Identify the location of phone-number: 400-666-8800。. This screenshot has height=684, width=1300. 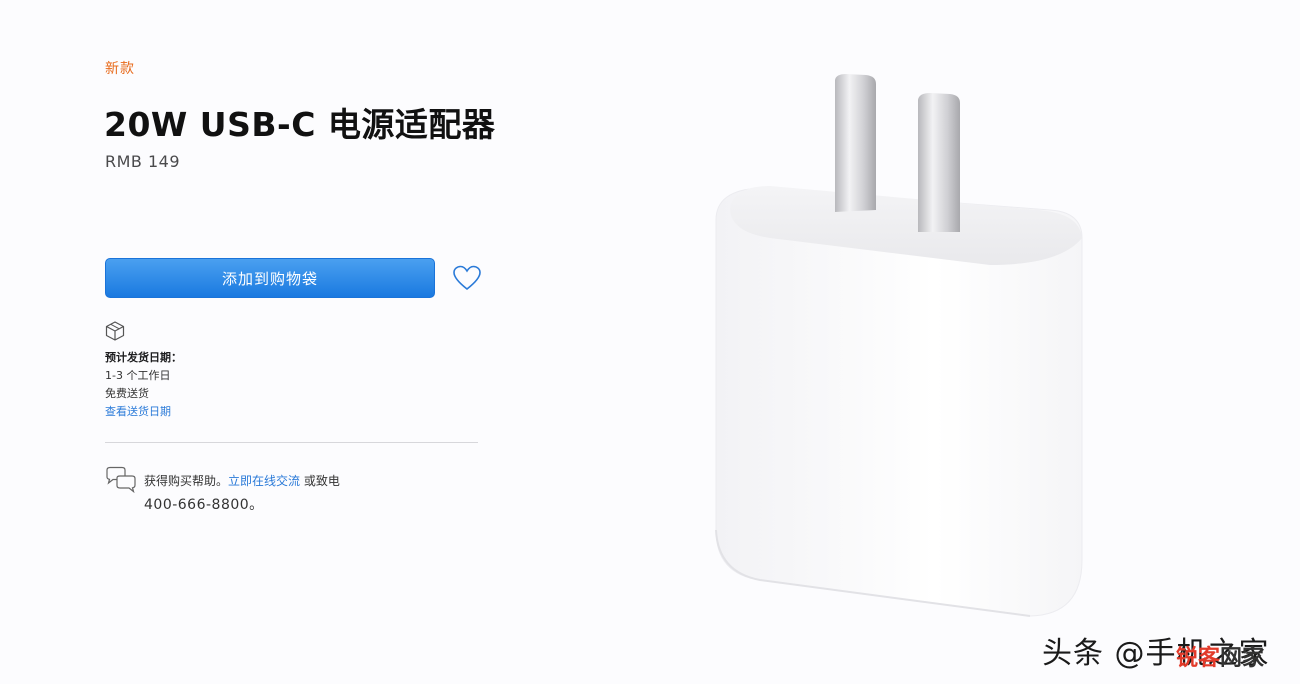
(204, 505).